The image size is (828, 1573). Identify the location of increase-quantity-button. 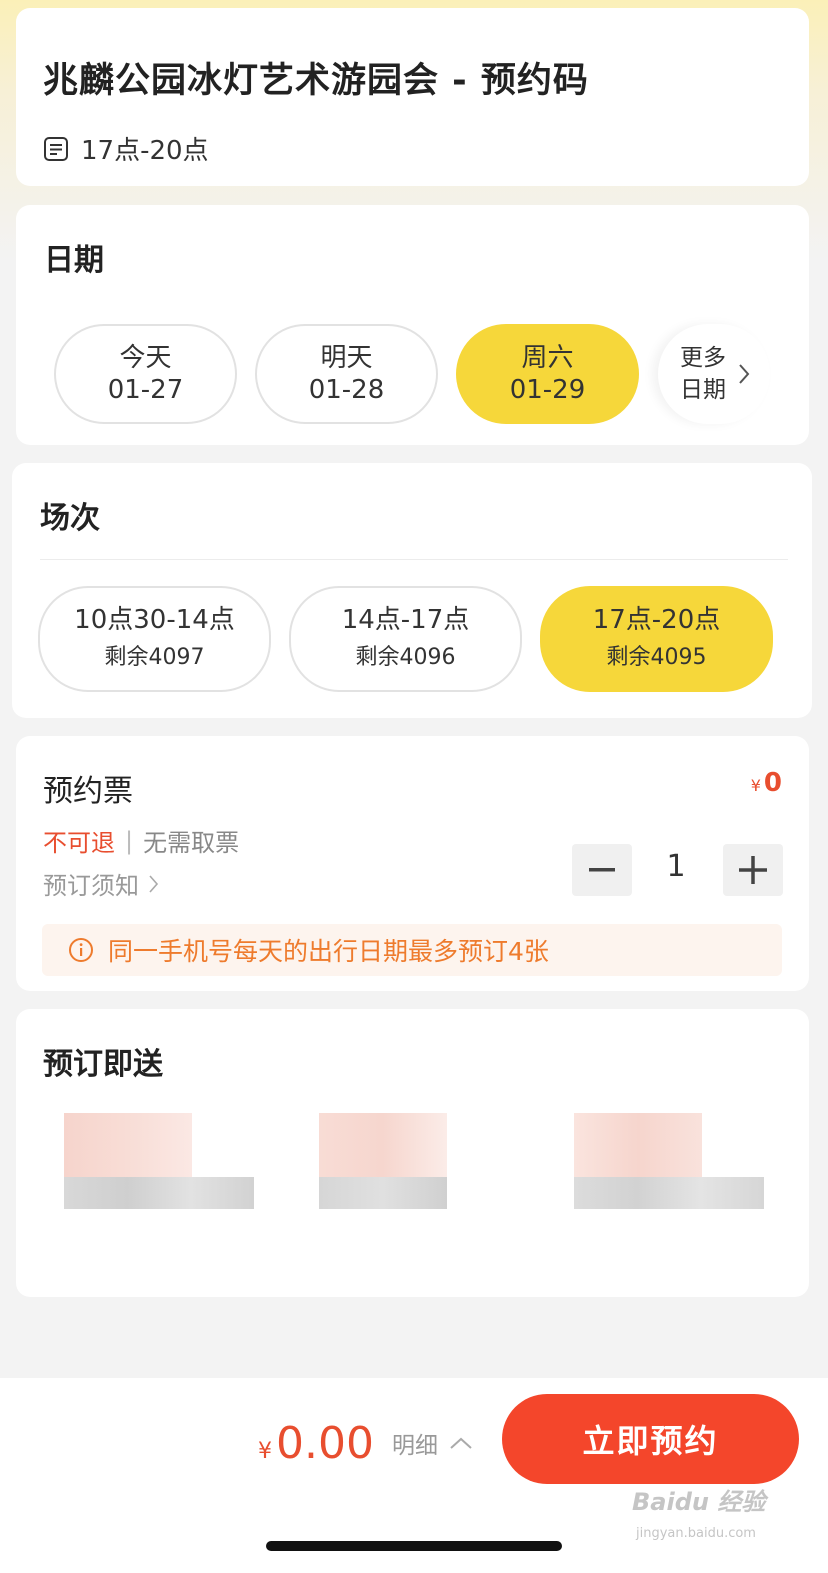
(753, 870).